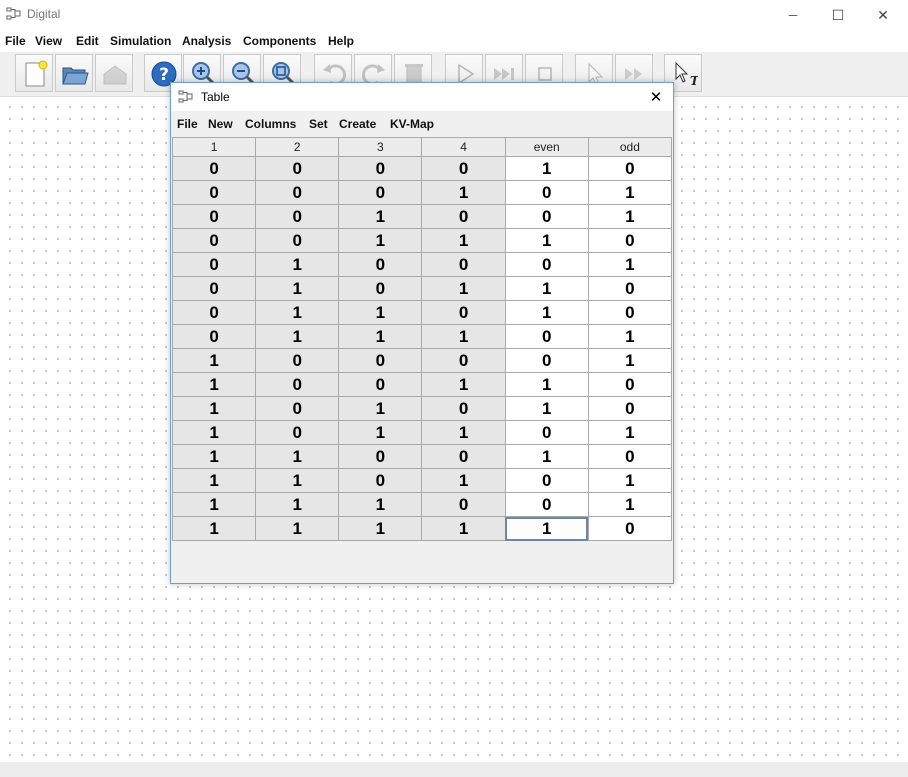 This screenshot has height=777, width=908. What do you see at coordinates (630, 147) in the screenshot?
I see `column-header: odd` at bounding box center [630, 147].